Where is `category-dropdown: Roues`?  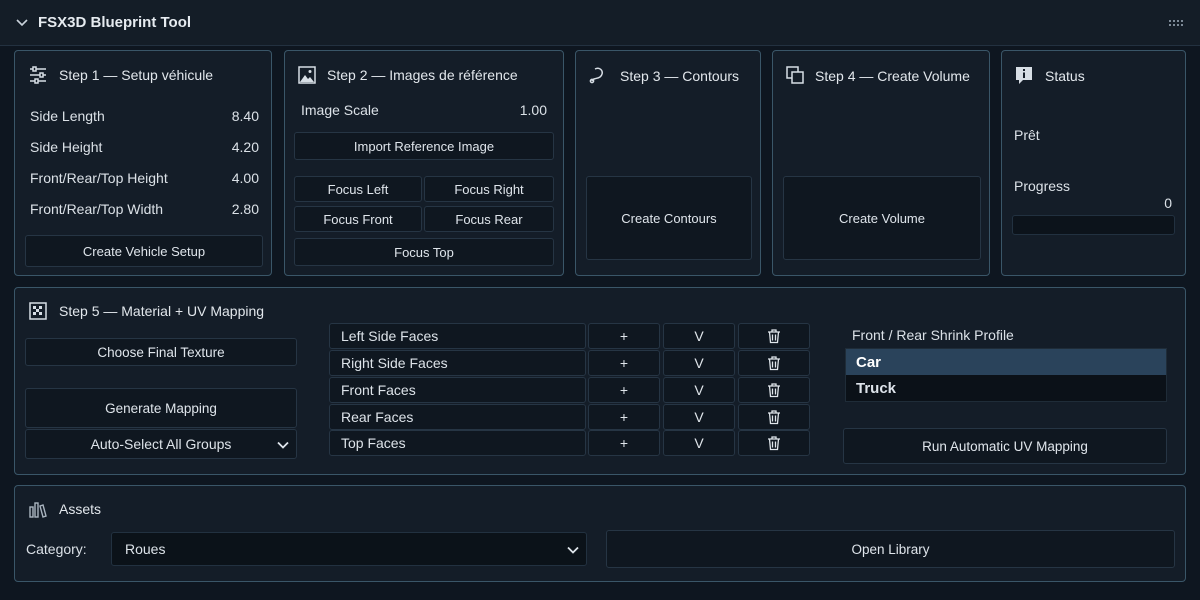 category-dropdown: Roues is located at coordinates (349, 549).